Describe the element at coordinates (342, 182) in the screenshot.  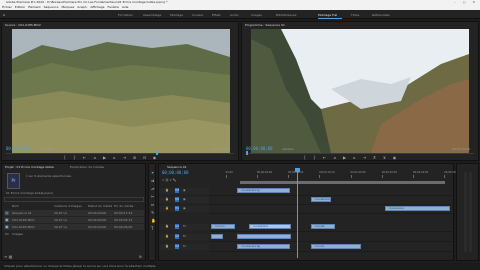
I see `work-area-bar` at that location.